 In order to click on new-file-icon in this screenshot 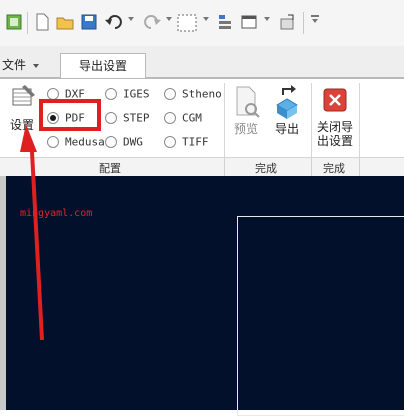, I will do `click(42, 22)`.